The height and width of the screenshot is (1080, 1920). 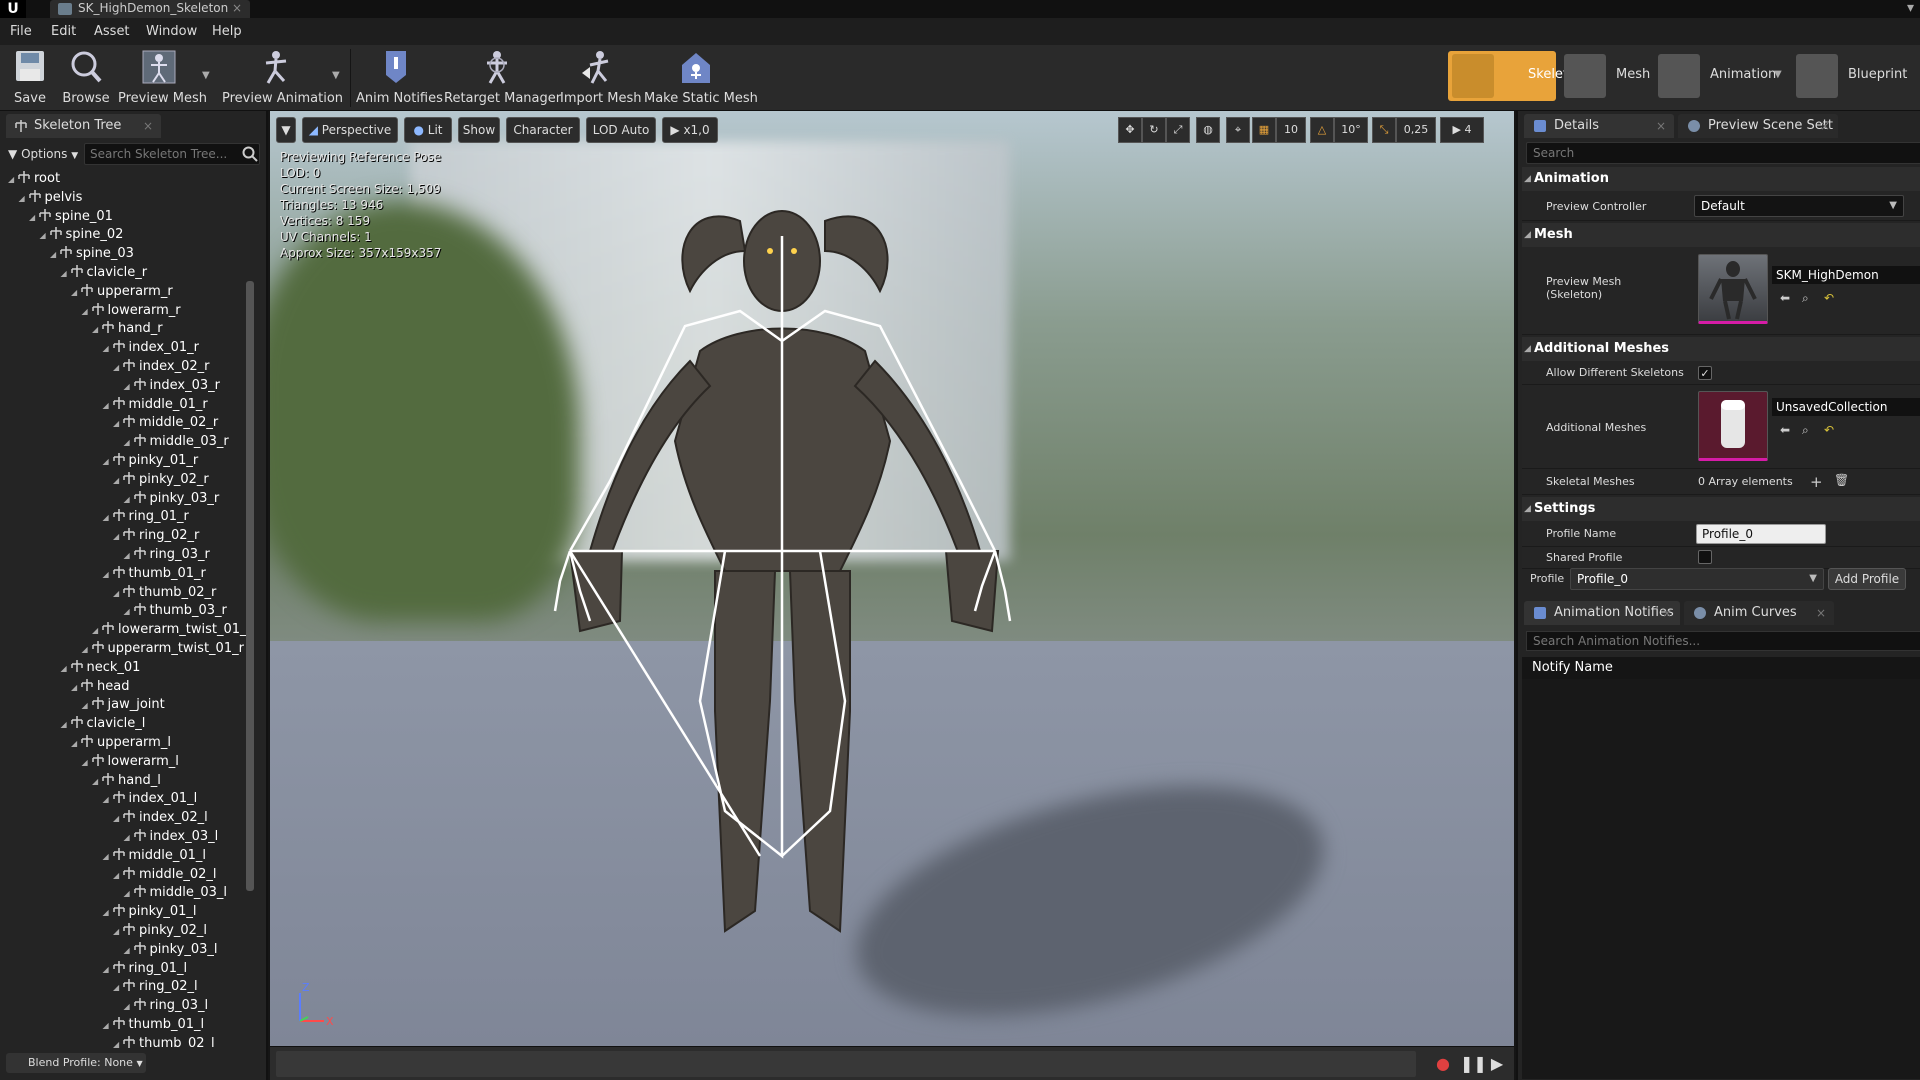 I want to click on mode-animation-button: Animation ▼, so click(x=1719, y=76).